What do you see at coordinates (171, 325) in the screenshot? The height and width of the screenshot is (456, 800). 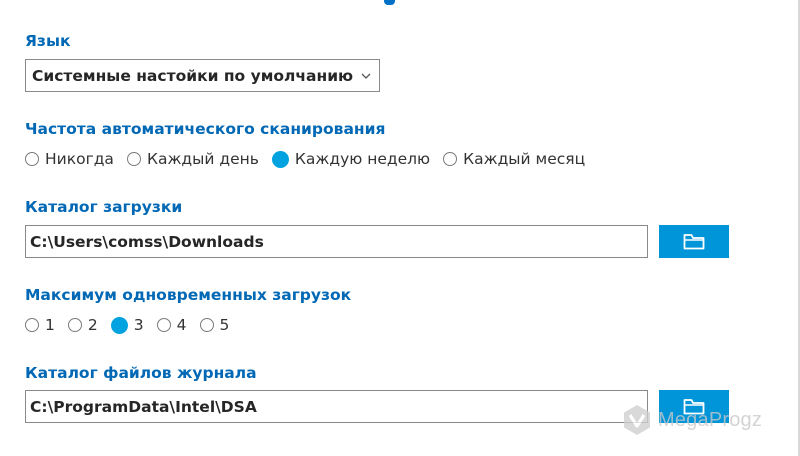 I see `radio-max-downloads-4: 4` at bounding box center [171, 325].